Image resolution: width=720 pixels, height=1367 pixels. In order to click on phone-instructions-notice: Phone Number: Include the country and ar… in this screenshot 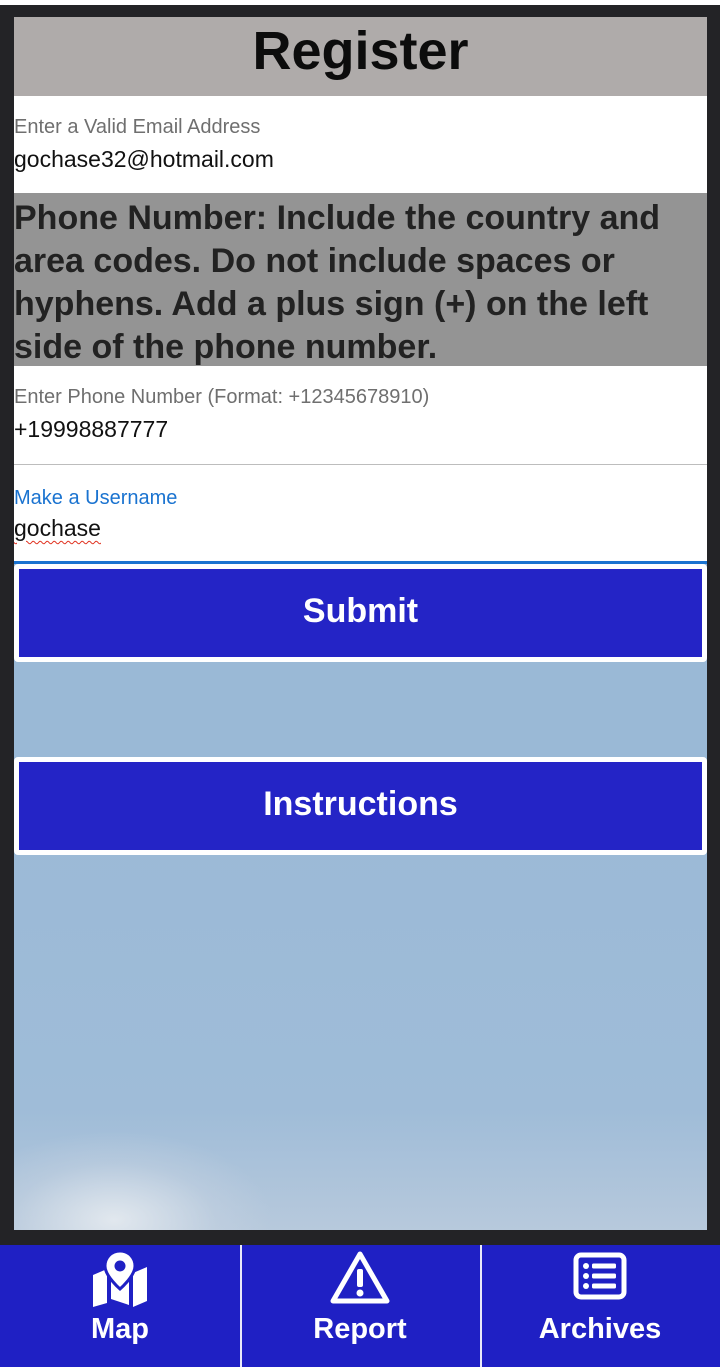, I will do `click(360, 279)`.